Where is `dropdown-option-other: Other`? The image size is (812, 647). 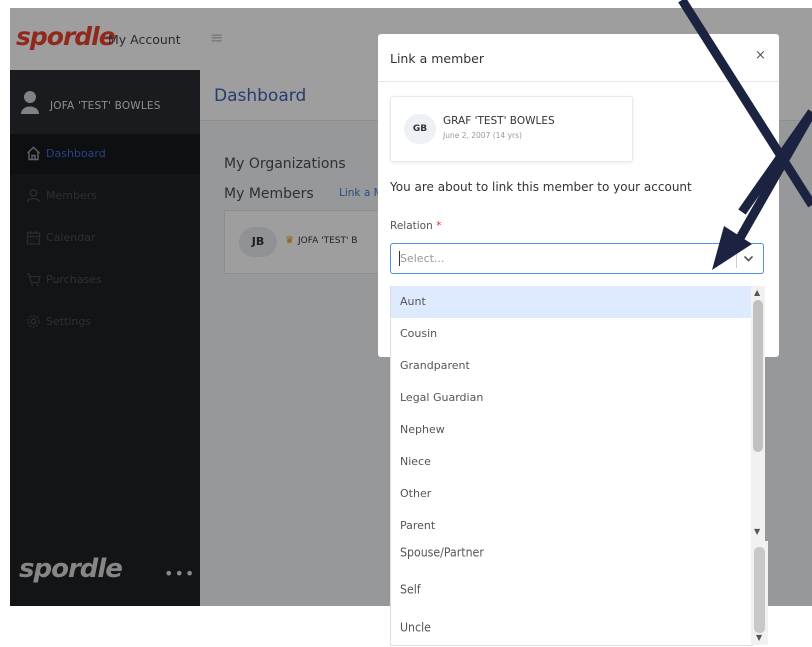
dropdown-option-other: Other is located at coordinates (571, 494).